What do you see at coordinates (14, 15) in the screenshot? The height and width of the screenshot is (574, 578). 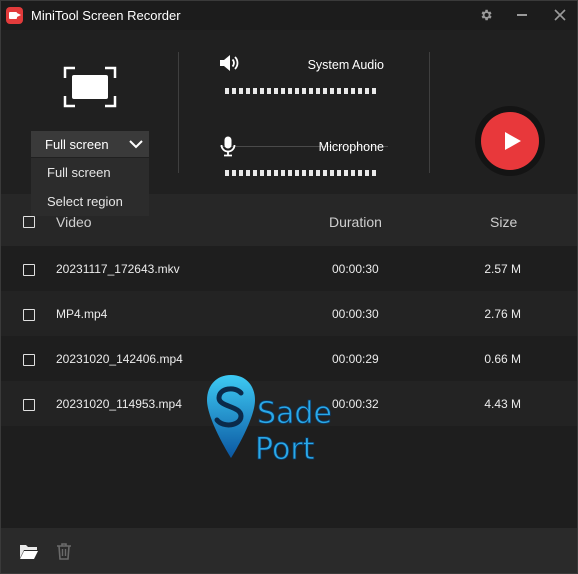 I see `app-logo-icon` at bounding box center [14, 15].